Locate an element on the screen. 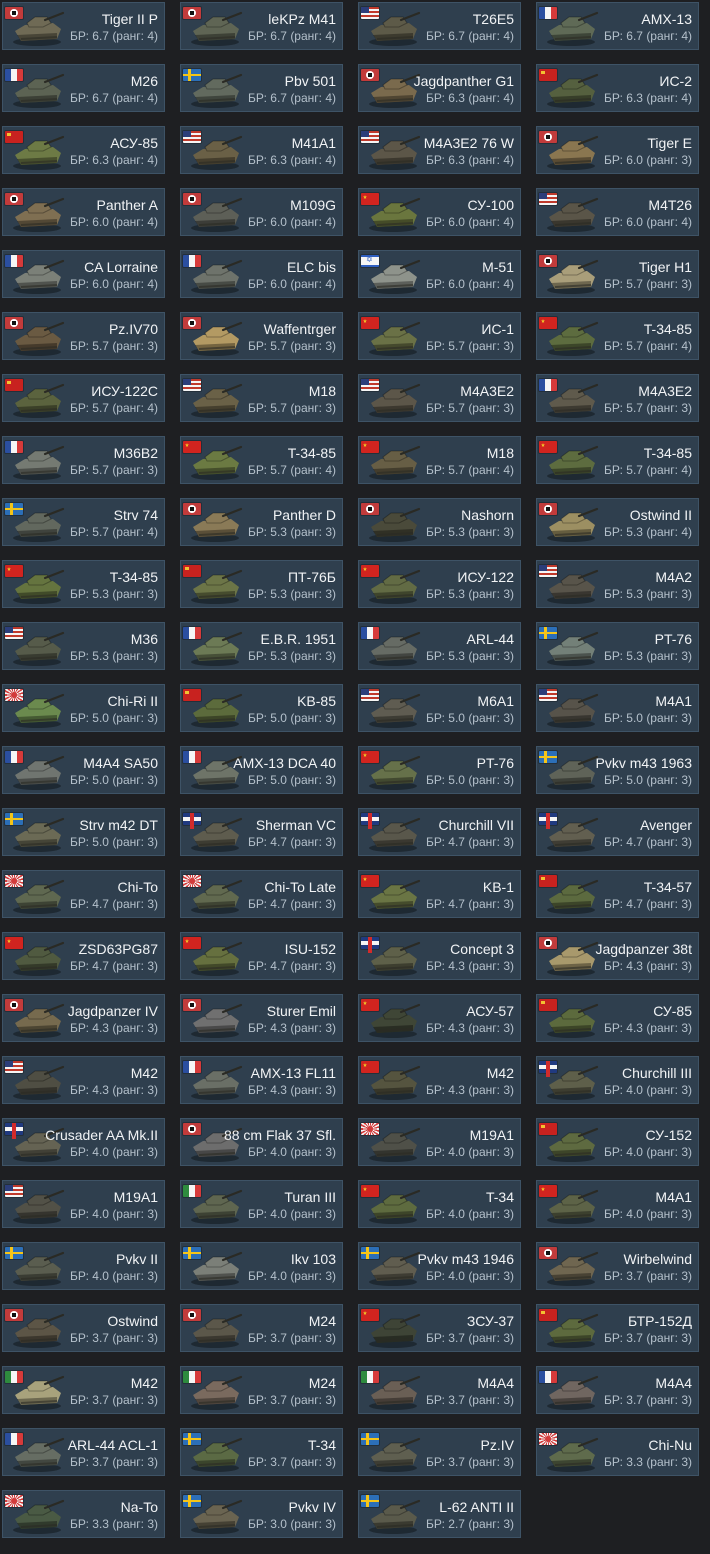 Image resolution: width=710 pixels, height=1554 pixels. vehicle-card: M4A1 БР: 4.0 (ранг: 3) is located at coordinates (617, 1204).